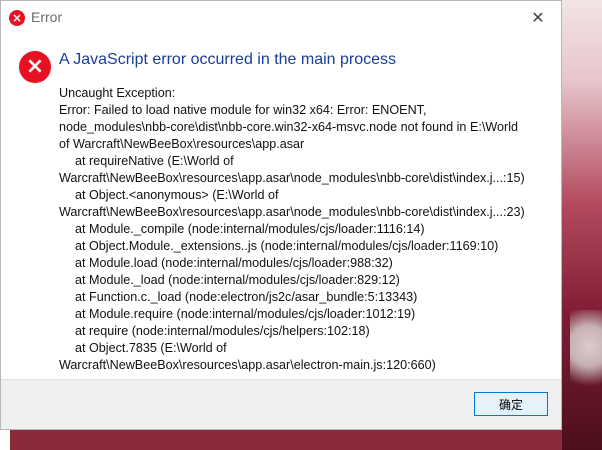  I want to click on close-icon: ✕, so click(538, 17).